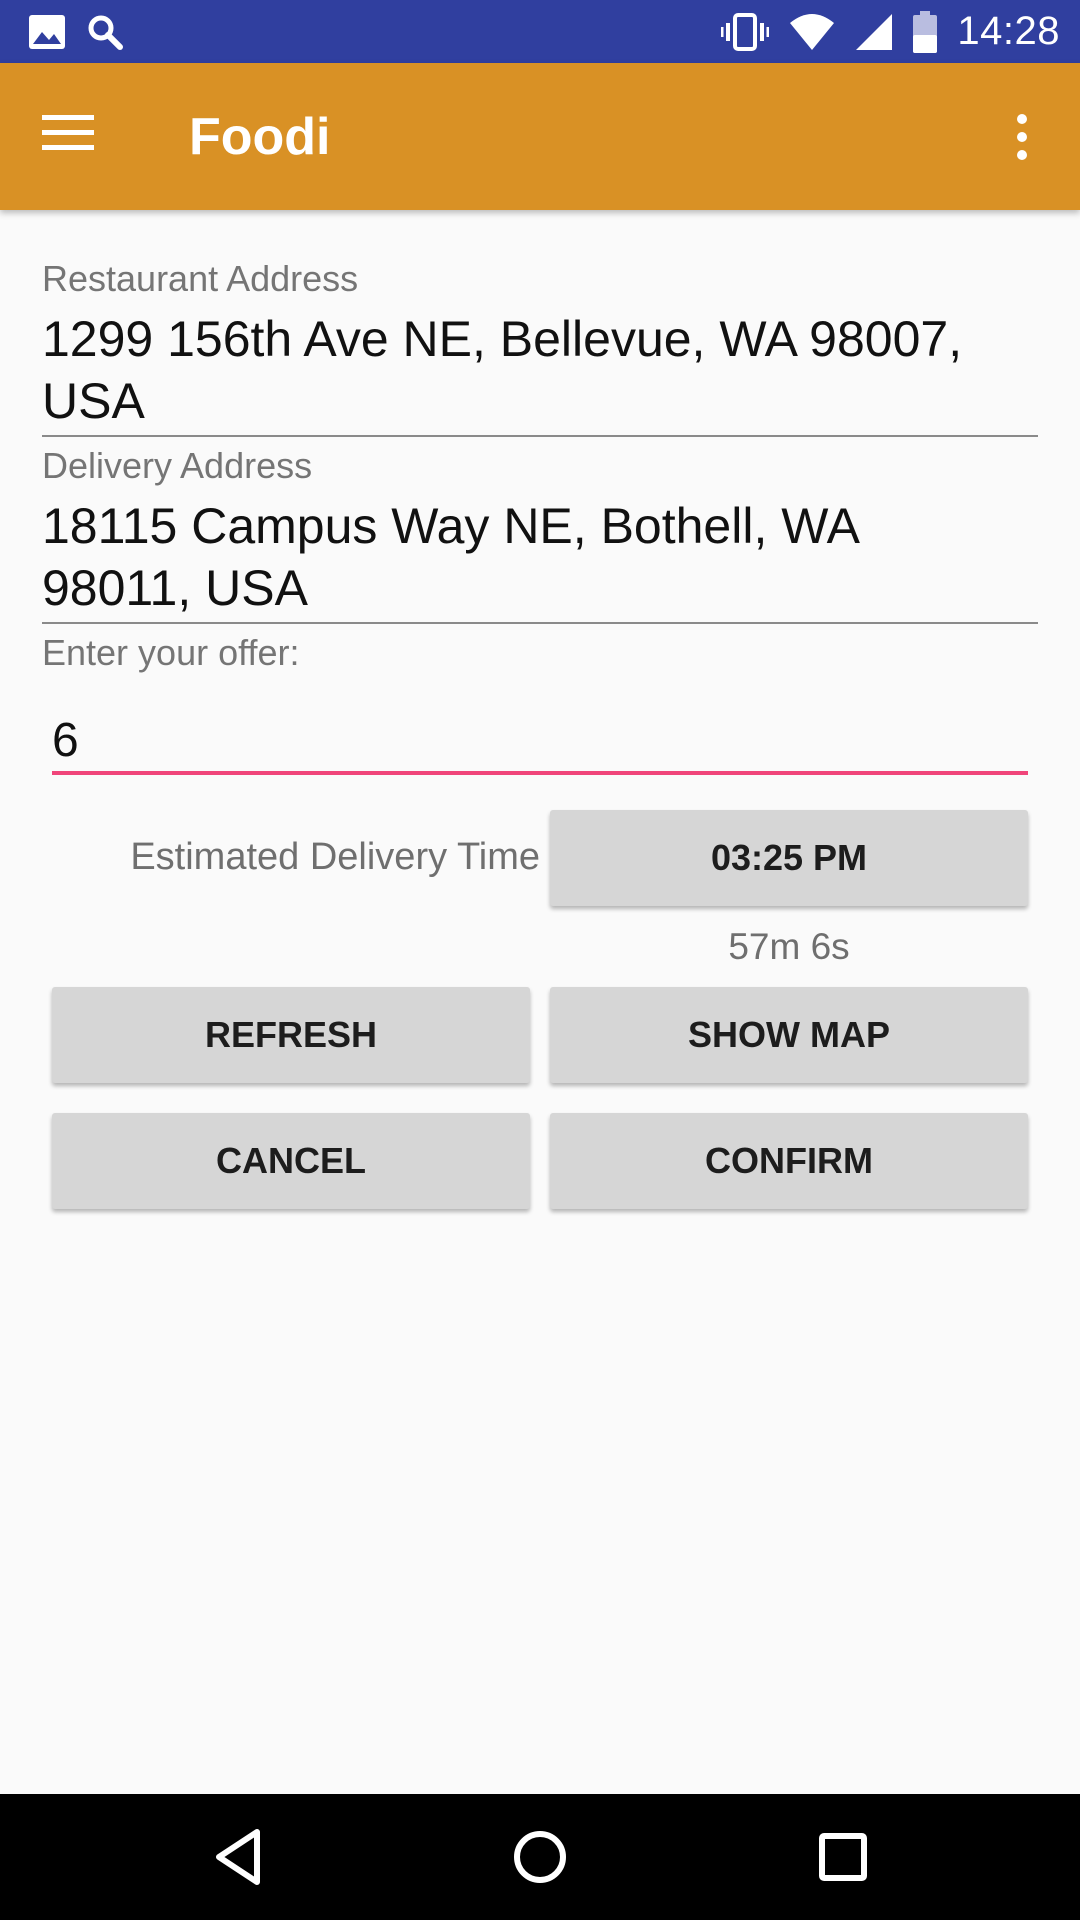 Image resolution: width=1080 pixels, height=1920 pixels. What do you see at coordinates (47, 32) in the screenshot?
I see `image-icon` at bounding box center [47, 32].